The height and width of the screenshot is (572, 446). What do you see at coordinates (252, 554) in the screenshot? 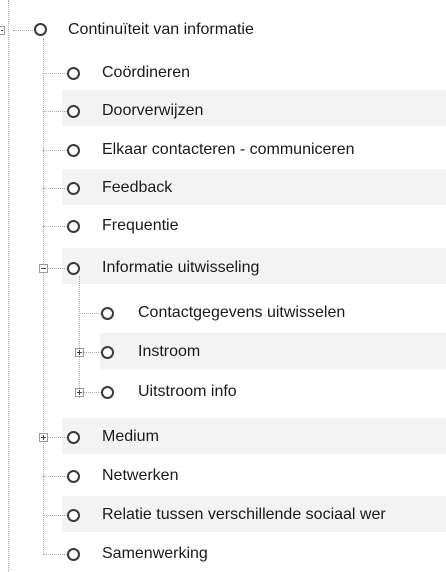
I see `tree-node: Samenwerking` at bounding box center [252, 554].